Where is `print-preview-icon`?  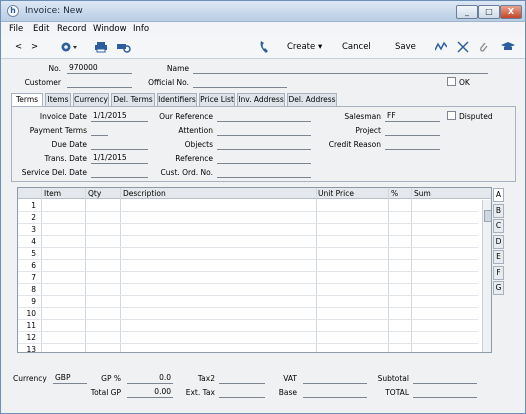 print-preview-icon is located at coordinates (124, 48).